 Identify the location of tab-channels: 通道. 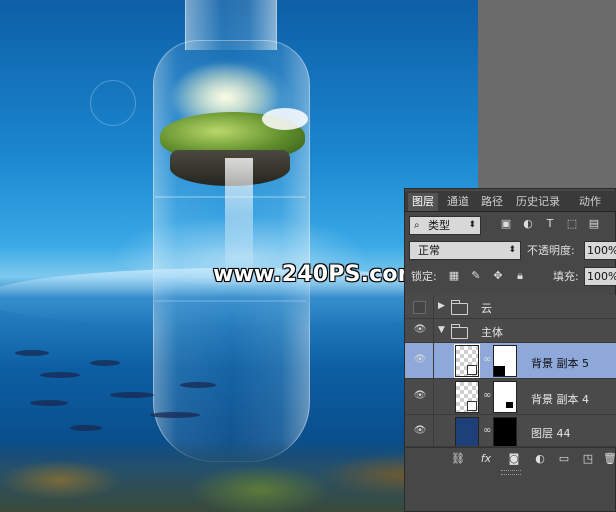
(458, 202).